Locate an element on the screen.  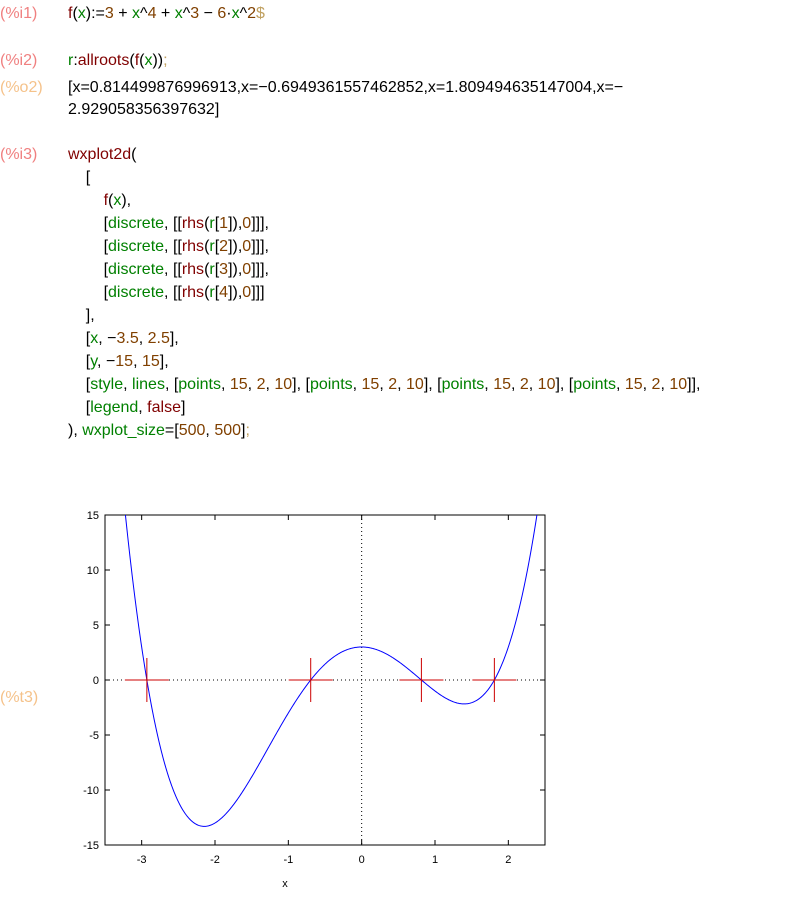
input-cell-i1: f(x):=3 + x^4 + x^3 − 6·x^2$ is located at coordinates (166, 13).